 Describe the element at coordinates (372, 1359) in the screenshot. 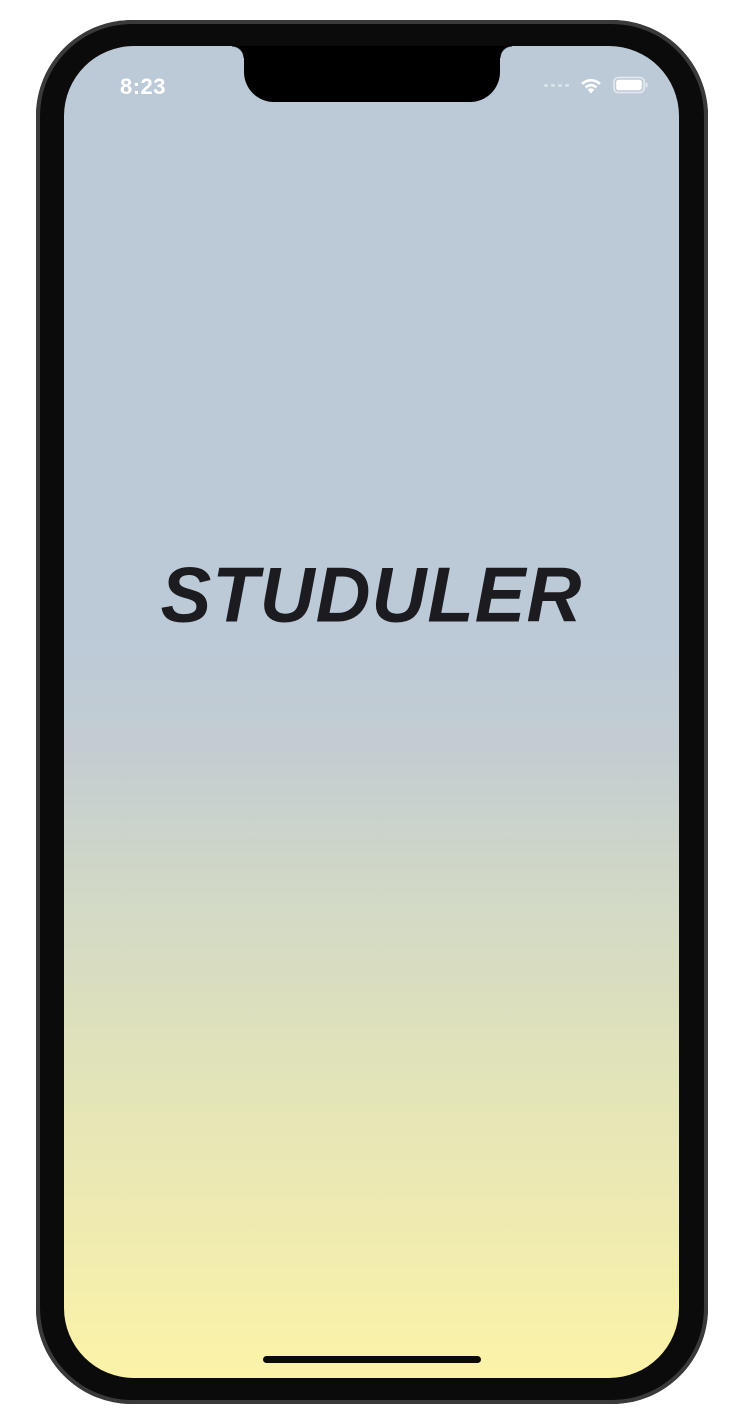

I see `home-indicator` at that location.